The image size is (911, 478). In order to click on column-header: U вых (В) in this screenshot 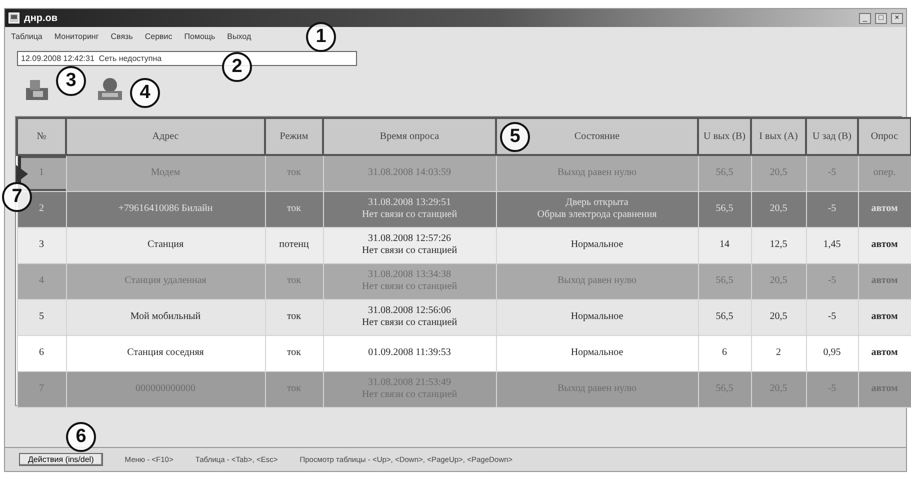, I will do `click(724, 136)`.